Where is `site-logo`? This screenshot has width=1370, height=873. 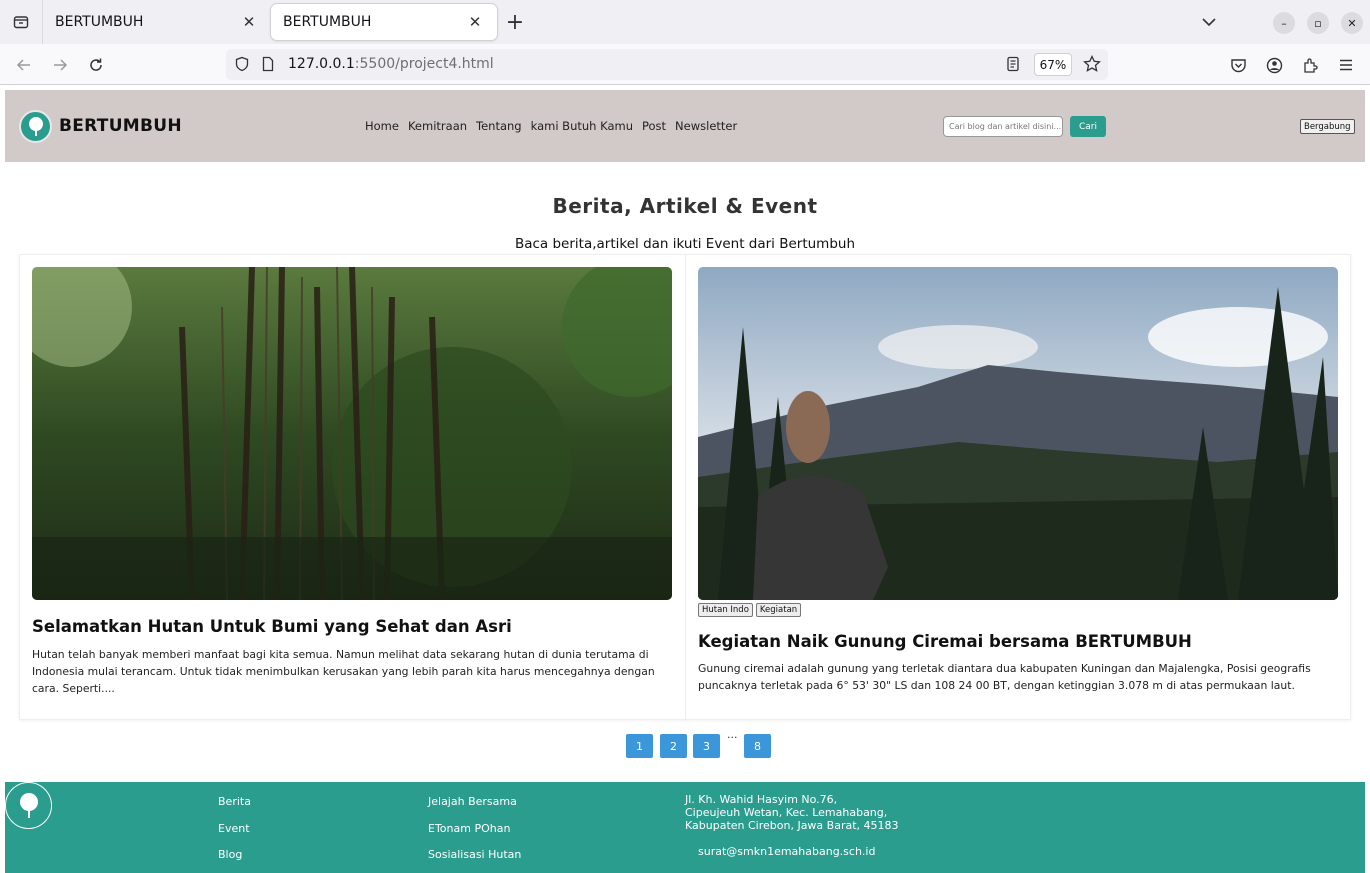
site-logo is located at coordinates (35, 126).